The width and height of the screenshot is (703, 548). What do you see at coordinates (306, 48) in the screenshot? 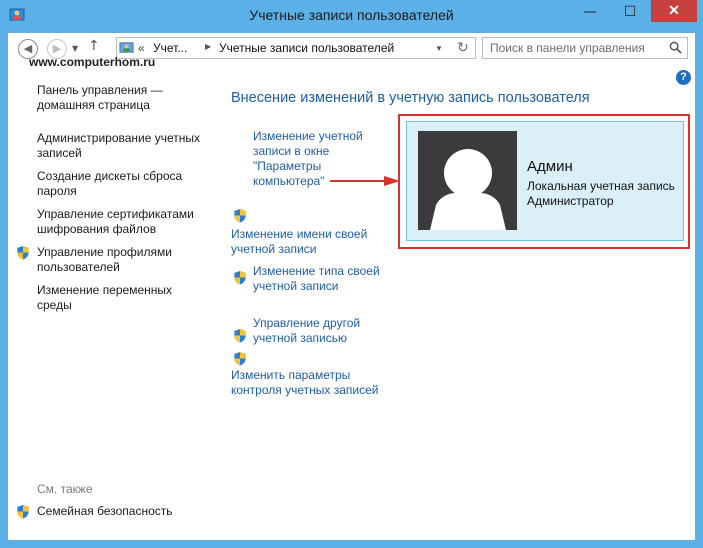
I see `breadcrumb-item: Учетные записи пользователей` at bounding box center [306, 48].